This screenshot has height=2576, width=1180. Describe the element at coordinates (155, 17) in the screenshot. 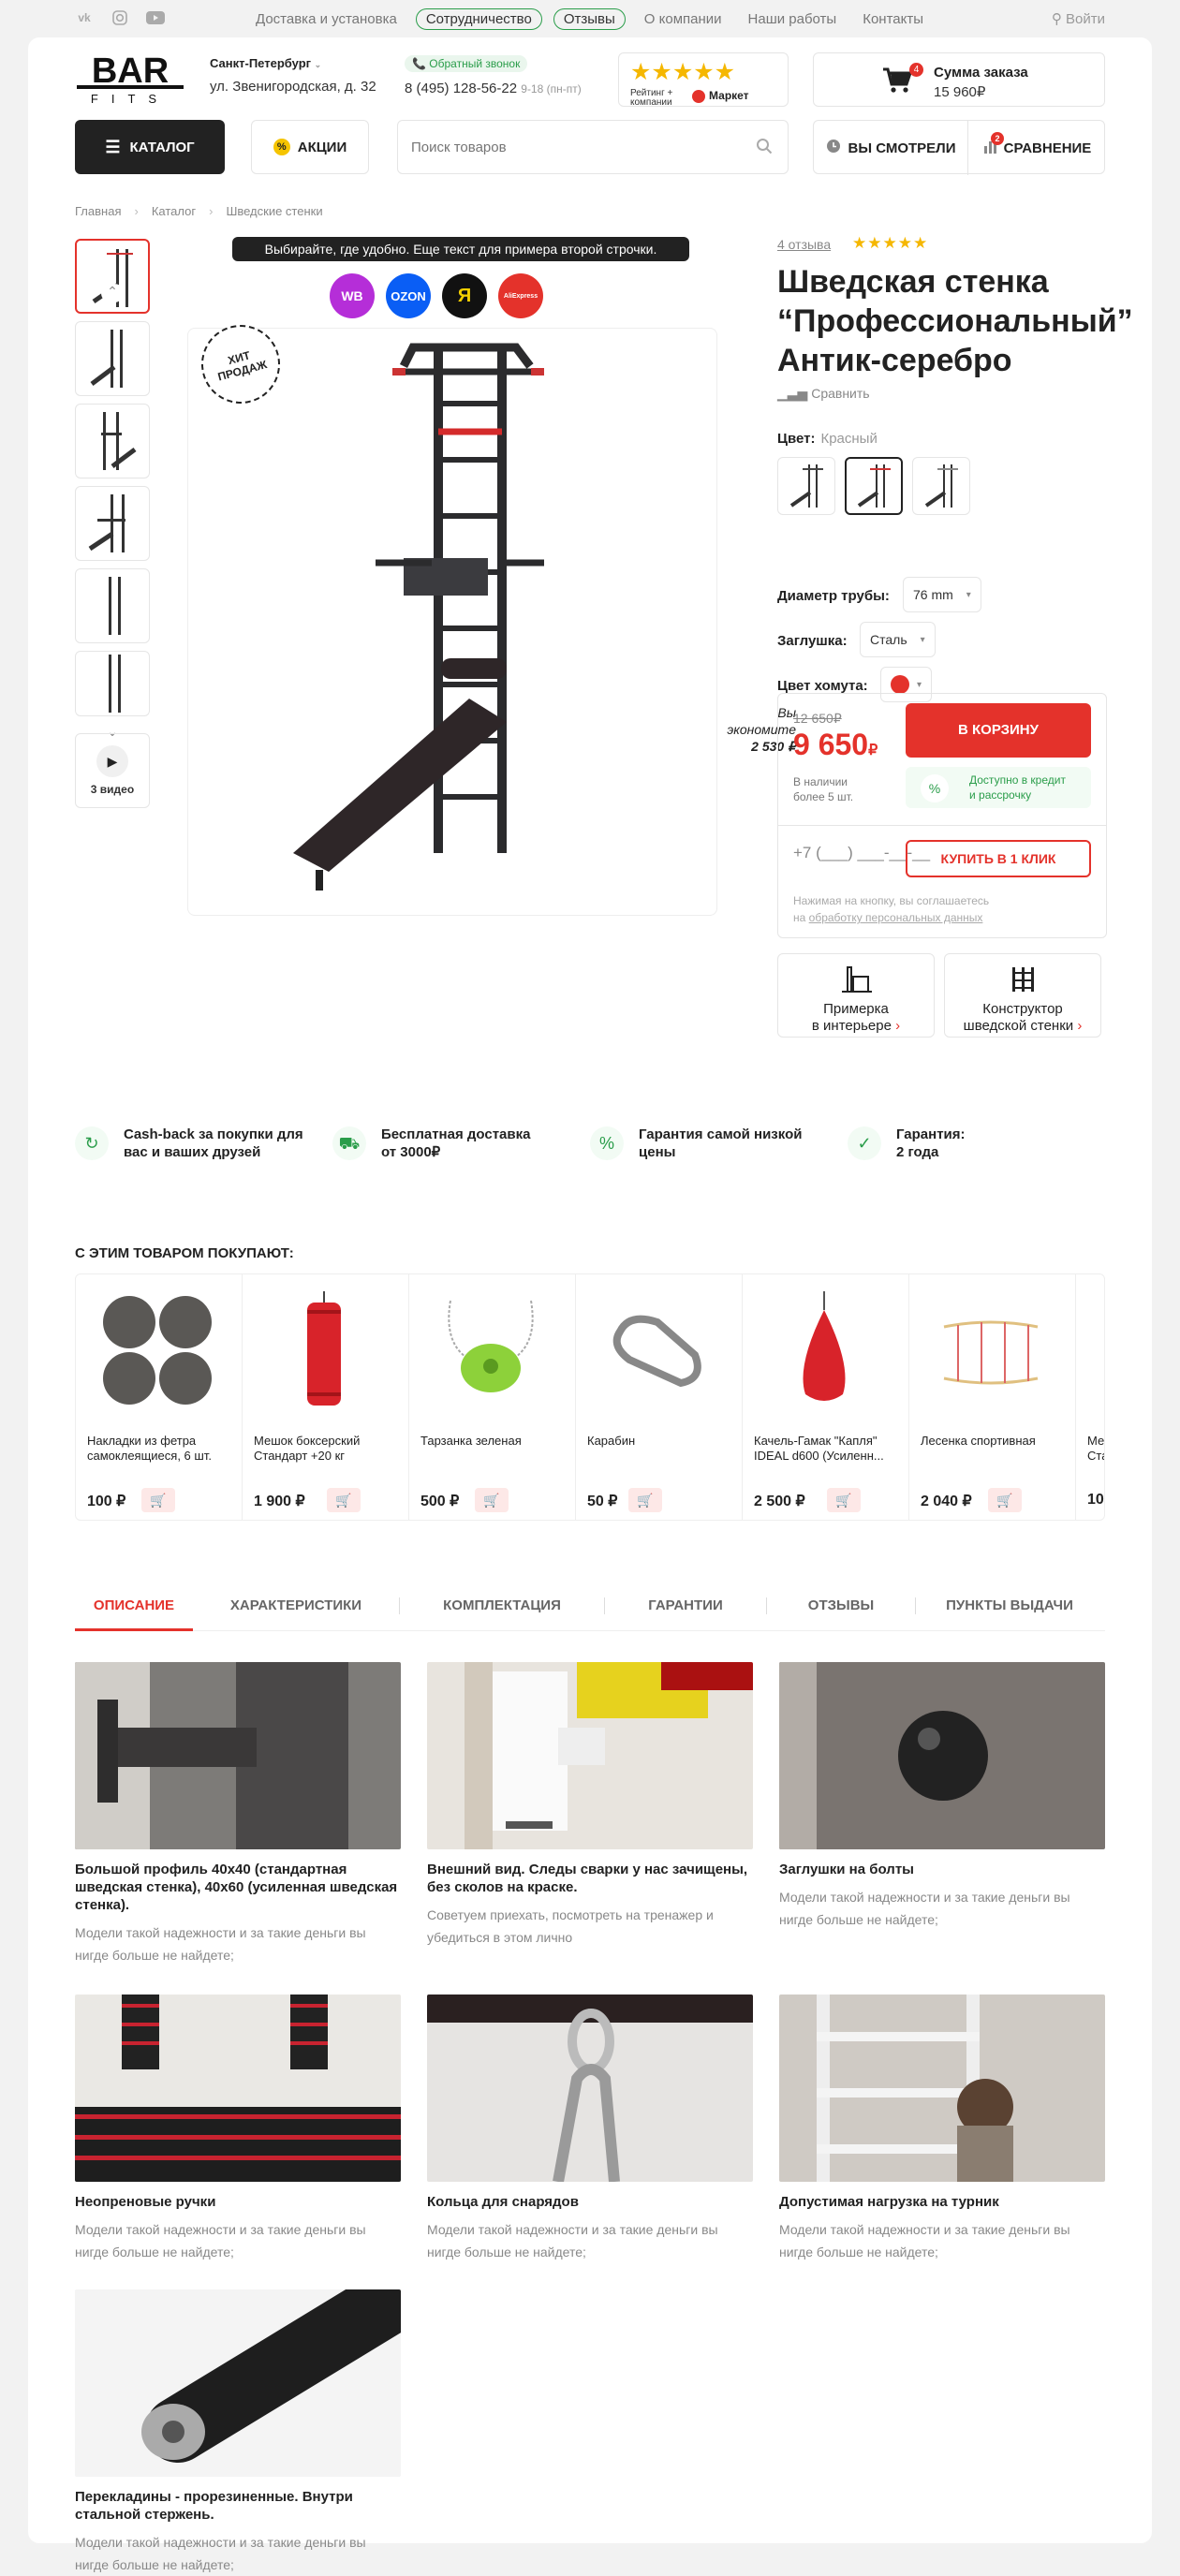

I see `youtube-icon` at that location.